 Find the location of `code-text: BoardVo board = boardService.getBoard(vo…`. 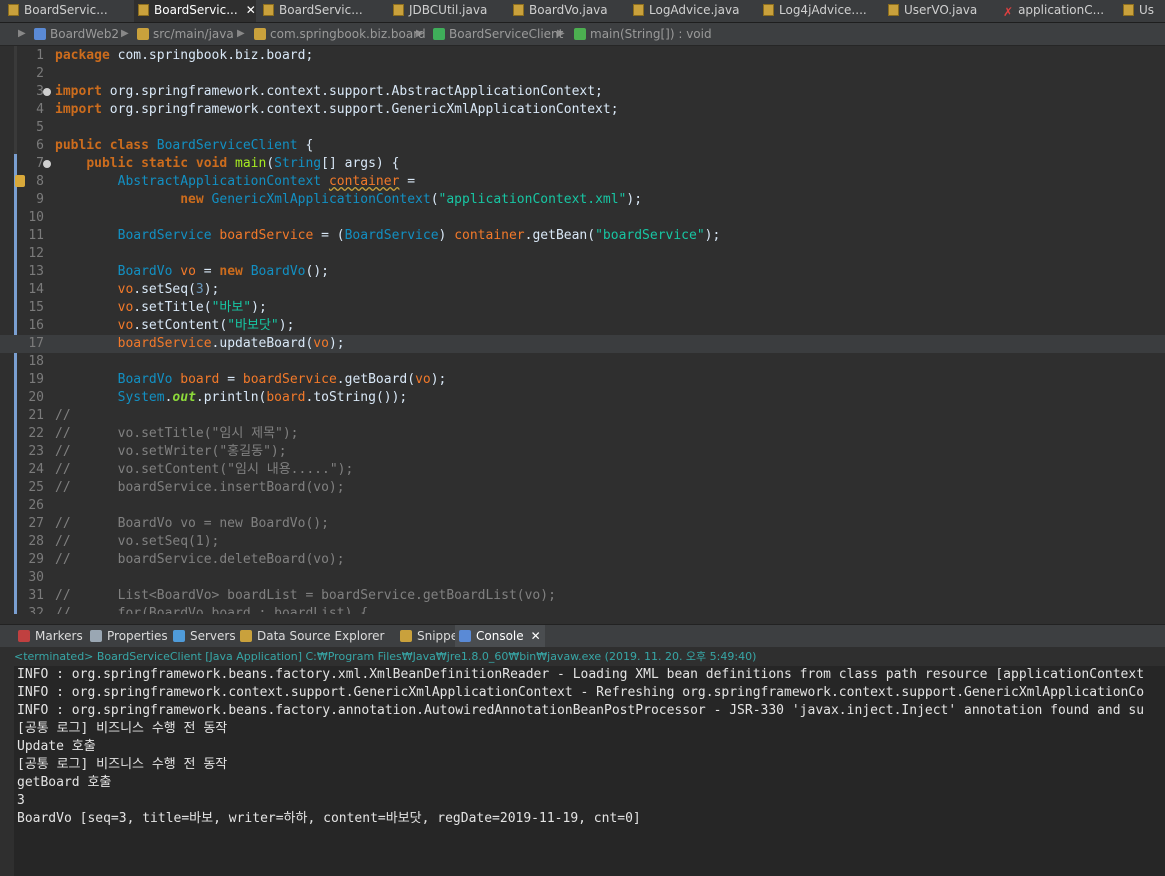

code-text: BoardVo board = boardService.getBoard(vo… is located at coordinates (251, 380).